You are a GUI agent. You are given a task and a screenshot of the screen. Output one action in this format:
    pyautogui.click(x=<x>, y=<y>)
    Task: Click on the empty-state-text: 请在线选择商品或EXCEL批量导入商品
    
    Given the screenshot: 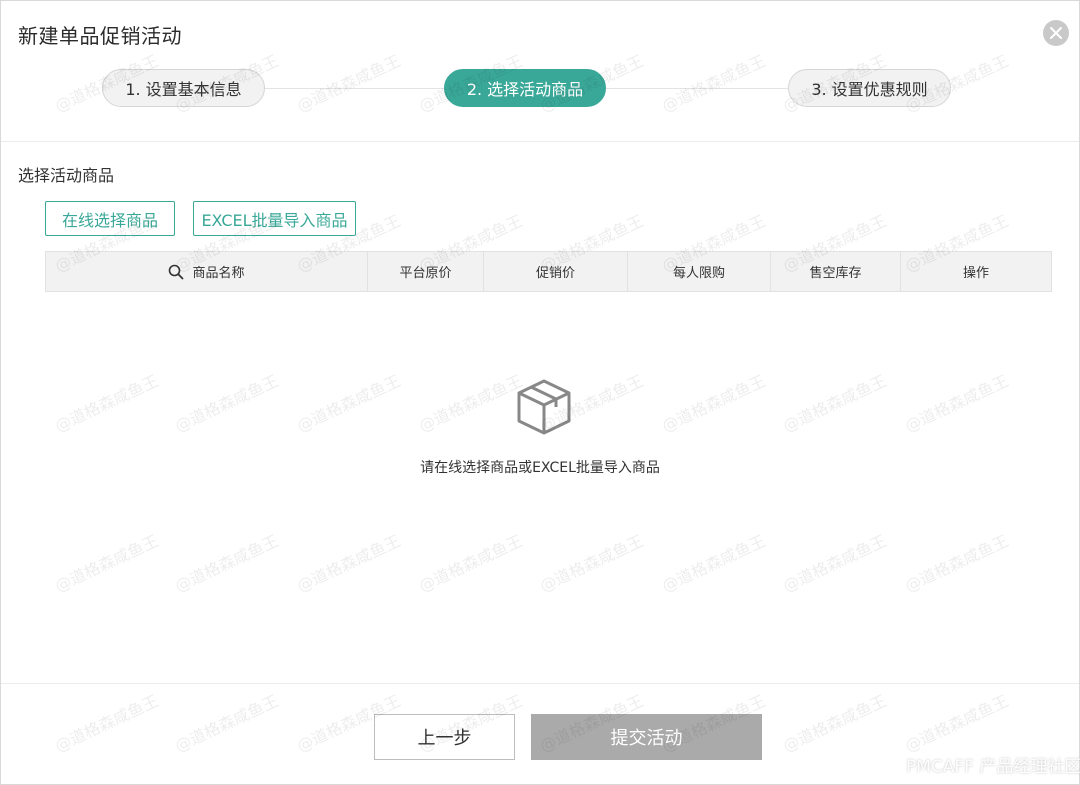 What is the action you would take?
    pyautogui.click(x=540, y=468)
    